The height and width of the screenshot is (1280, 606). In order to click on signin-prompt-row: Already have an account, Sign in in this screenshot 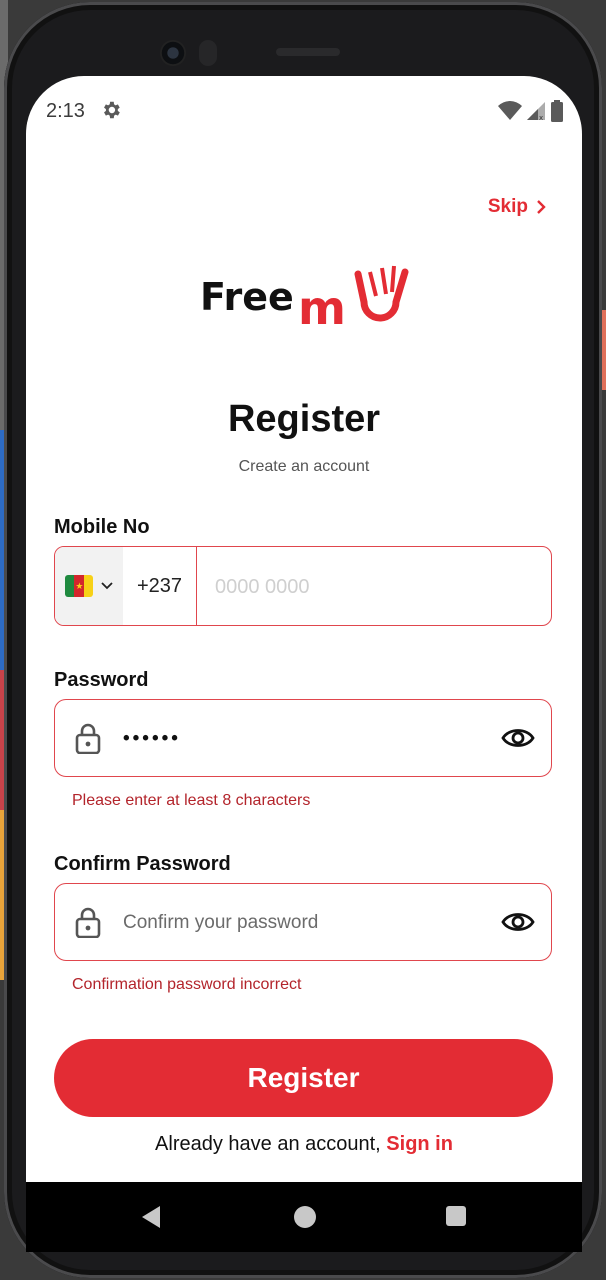, I will do `click(304, 1144)`.